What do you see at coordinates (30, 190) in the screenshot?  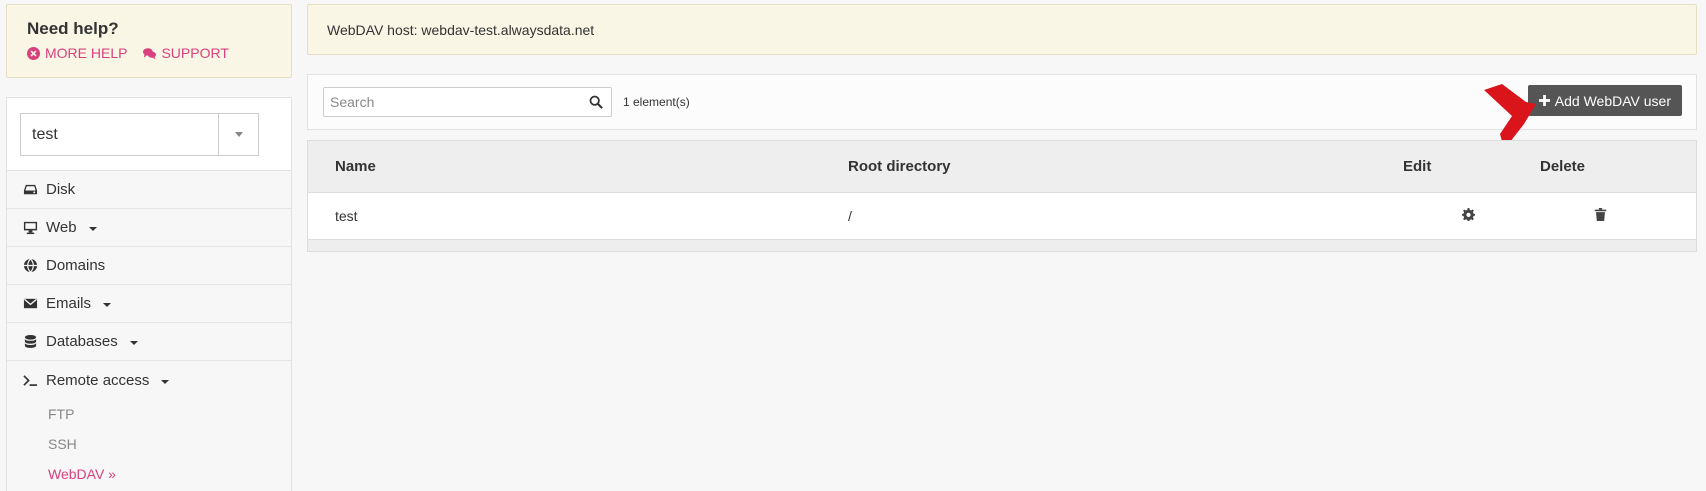 I see `hdd-icon` at bounding box center [30, 190].